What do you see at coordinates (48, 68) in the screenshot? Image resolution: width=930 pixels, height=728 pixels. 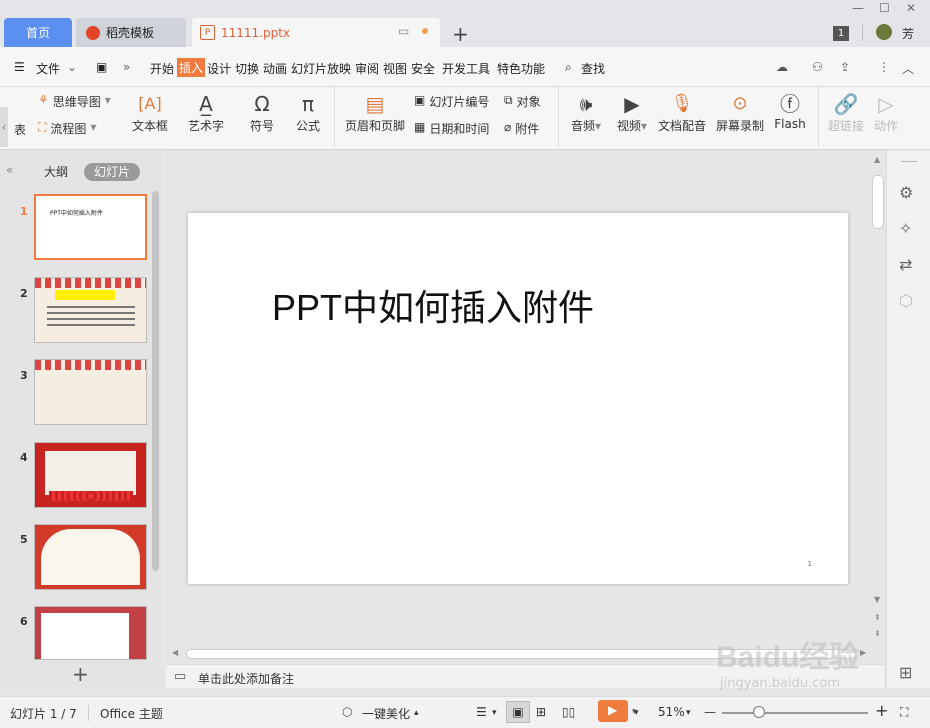 I see `menu-file: 文件` at bounding box center [48, 68].